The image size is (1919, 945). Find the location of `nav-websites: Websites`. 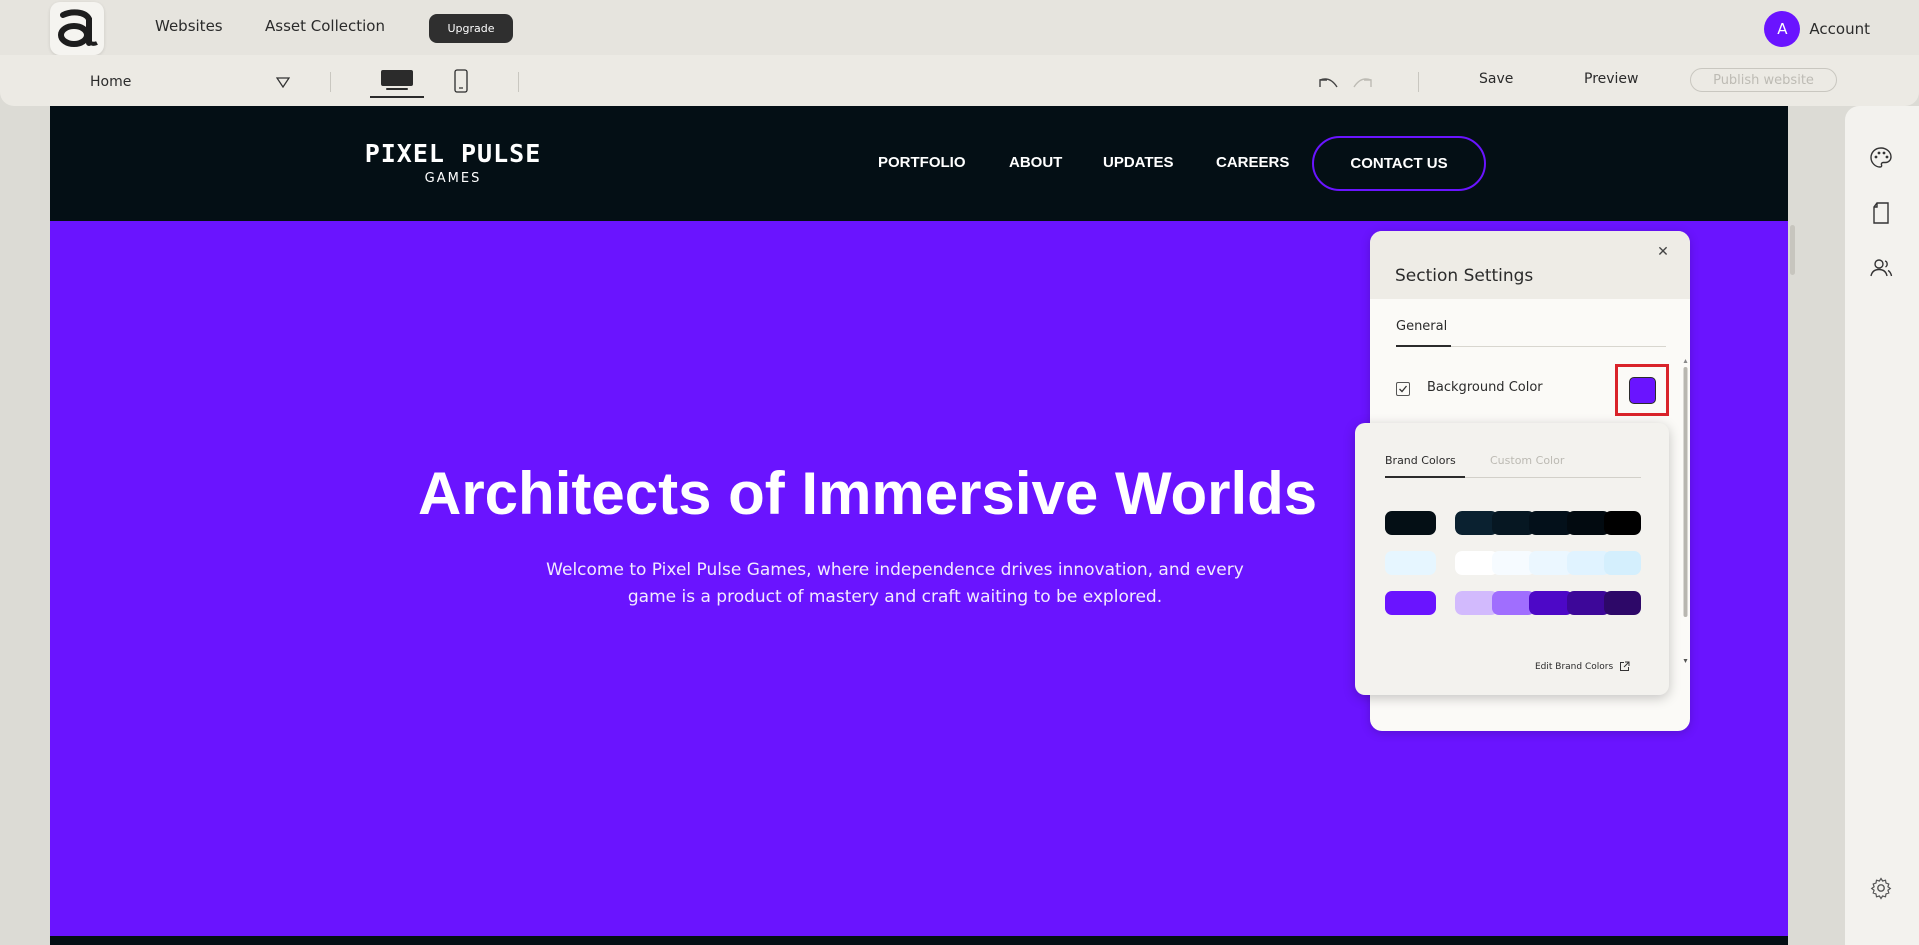

nav-websites: Websites is located at coordinates (189, 26).